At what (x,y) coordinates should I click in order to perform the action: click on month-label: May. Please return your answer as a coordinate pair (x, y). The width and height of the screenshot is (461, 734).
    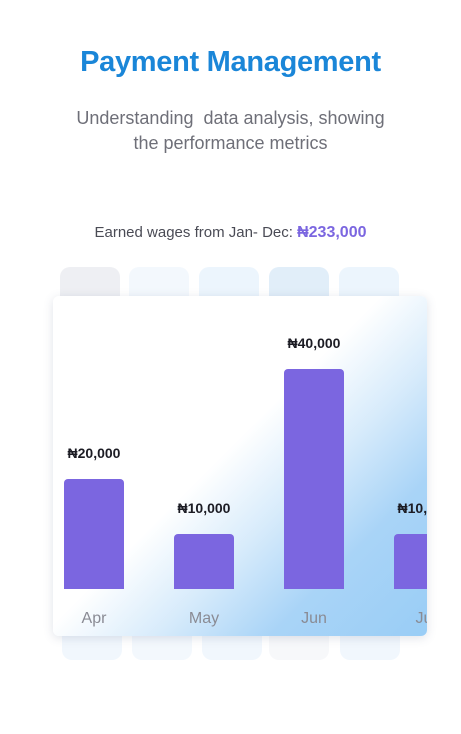
    Looking at the image, I should click on (204, 618).